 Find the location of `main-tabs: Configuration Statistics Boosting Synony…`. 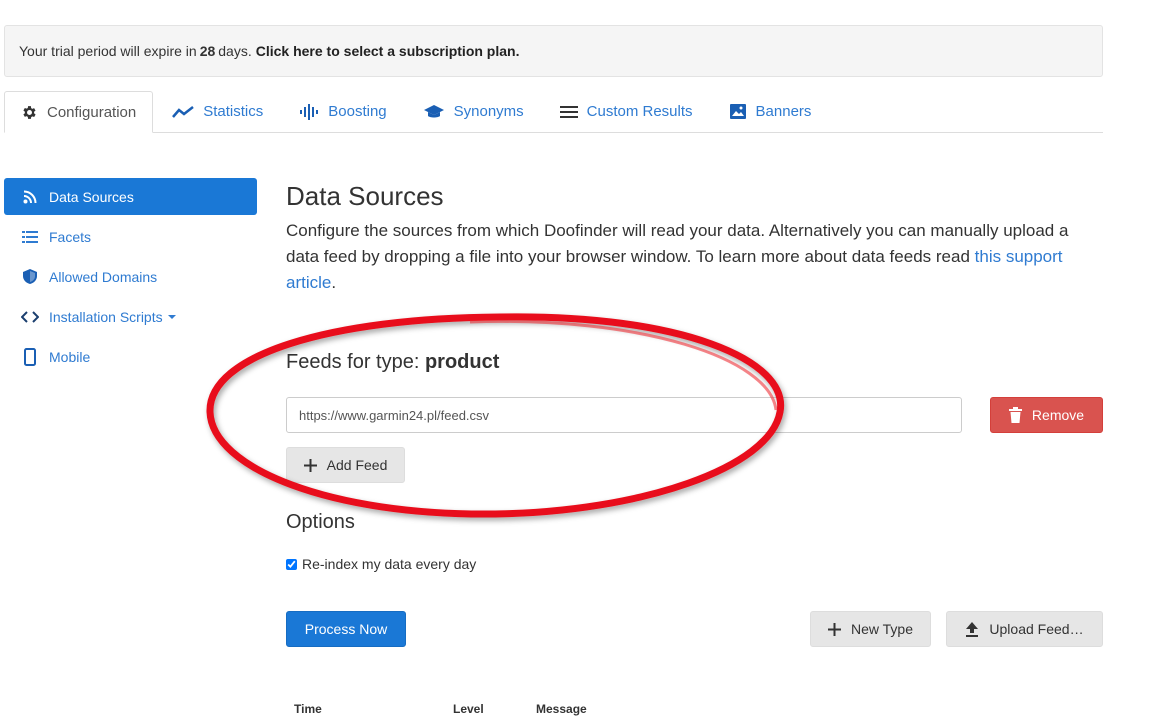

main-tabs: Configuration Statistics Boosting Synony… is located at coordinates (553, 112).